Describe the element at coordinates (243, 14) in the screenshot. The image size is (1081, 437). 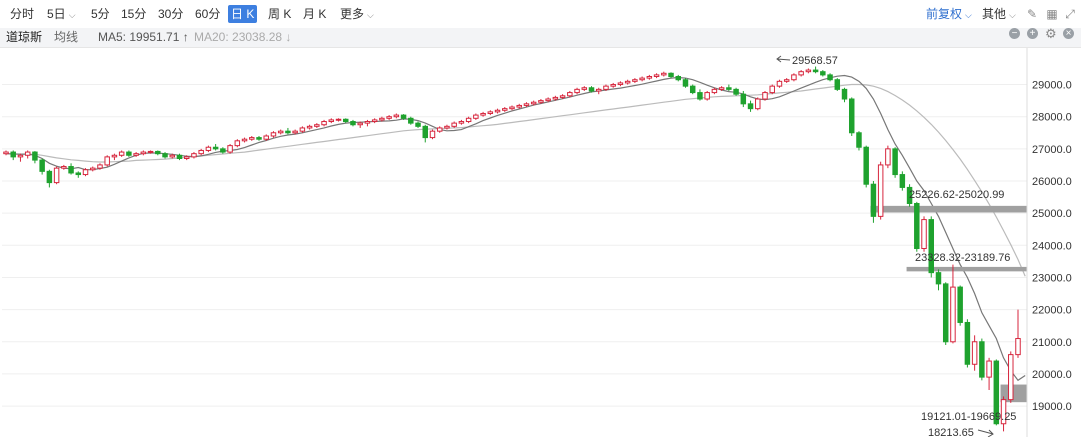
I see `tab-daily-k: 日 K` at that location.